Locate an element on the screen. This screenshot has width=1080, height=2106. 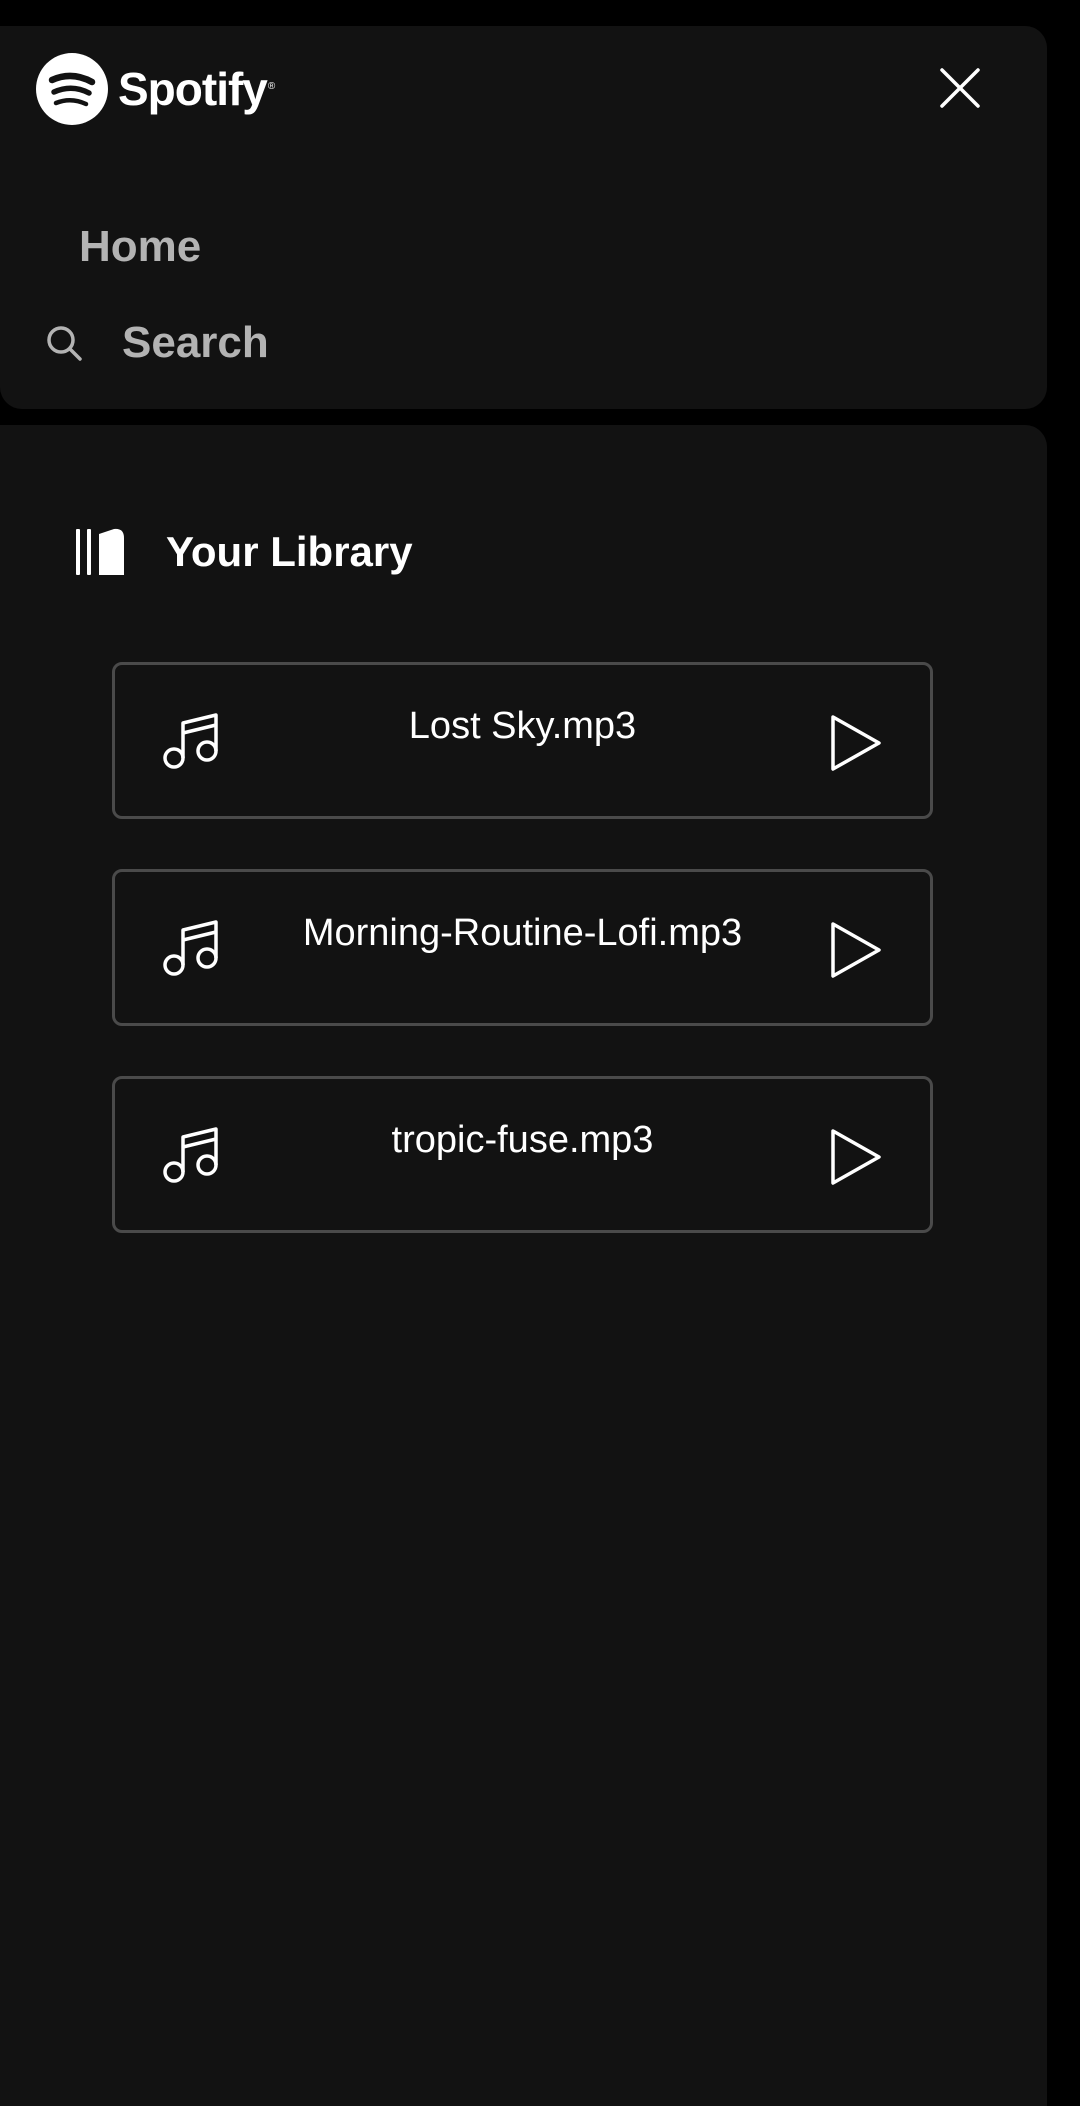
library-title: Your Library is located at coordinates (289, 551).